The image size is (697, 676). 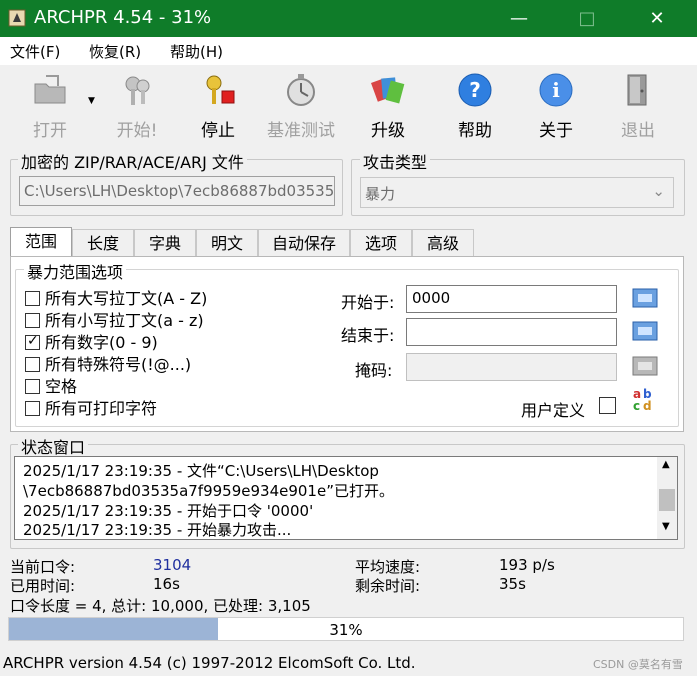 I want to click on chevron-down-icon: ⌄, so click(x=658, y=191).